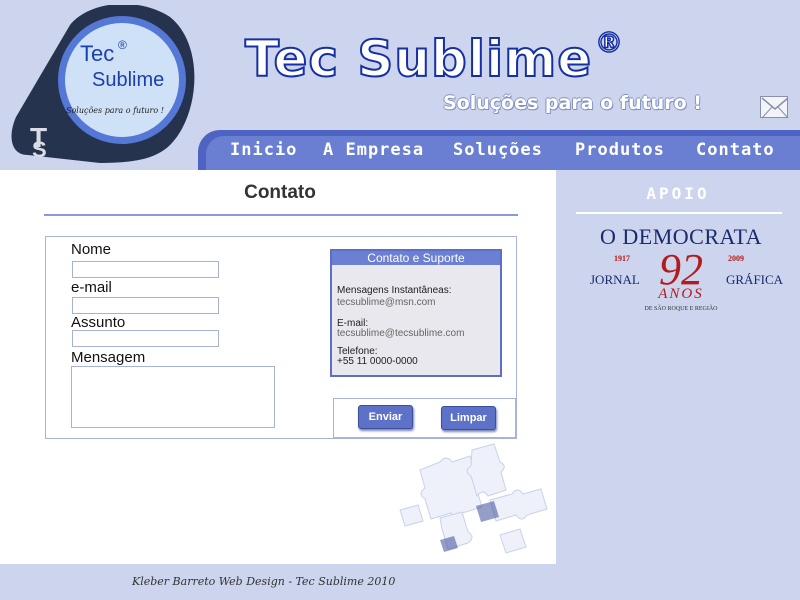  I want to click on im-label: Mensagens Instantâneas:, so click(394, 290).